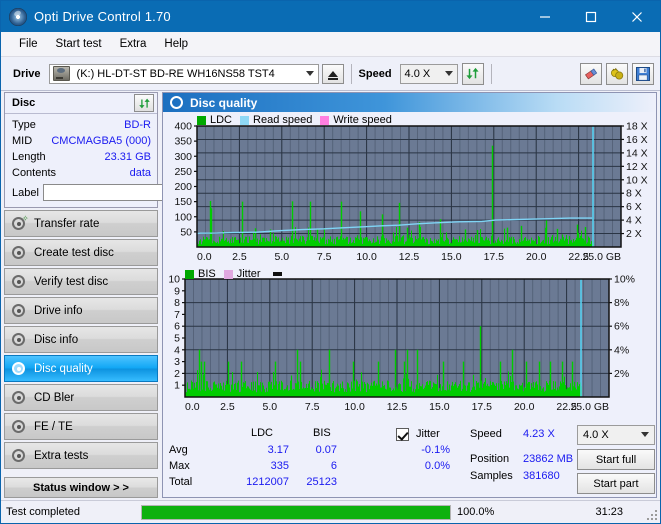  I want to click on disc-type-label: Type, so click(24, 125).